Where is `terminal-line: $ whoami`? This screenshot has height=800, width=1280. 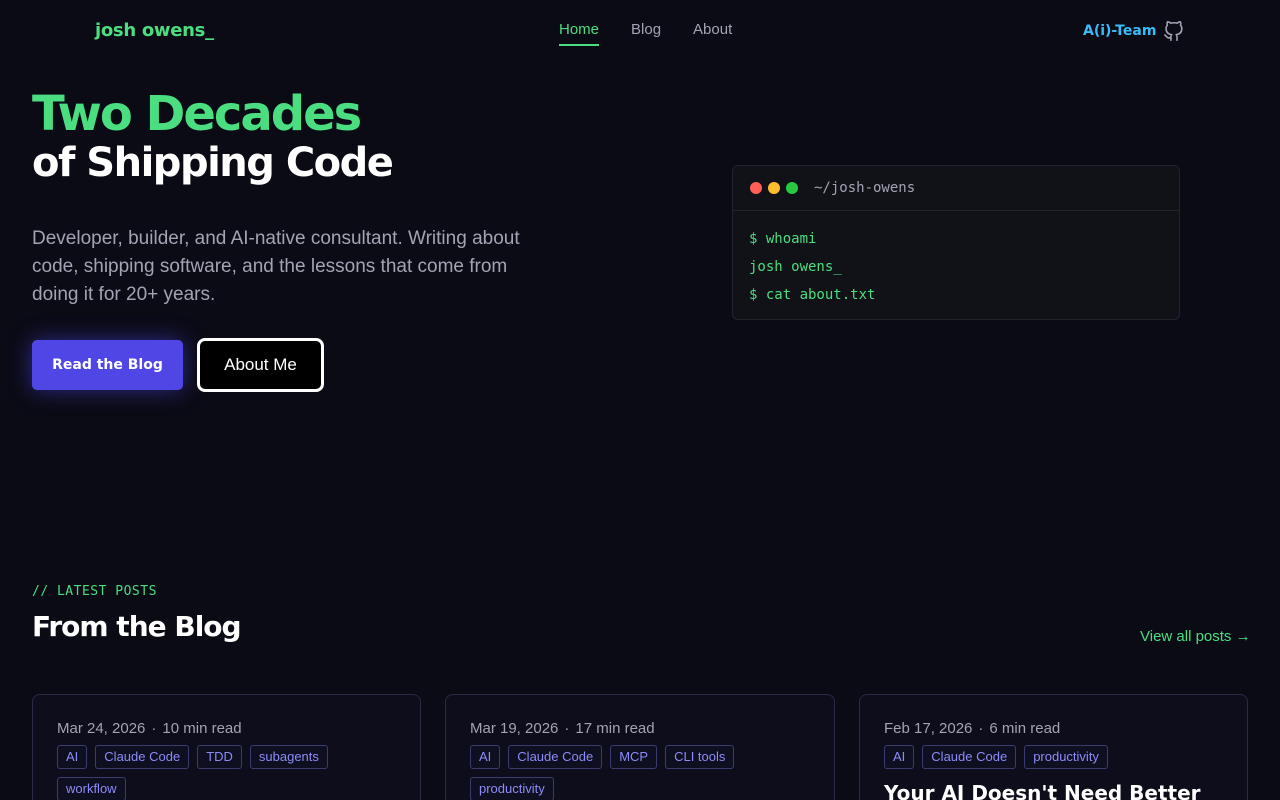
terminal-line: $ whoami is located at coordinates (783, 239).